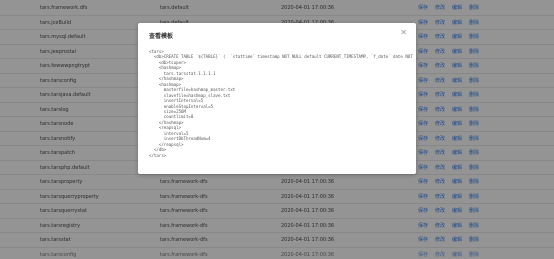 The image size is (554, 259). What do you see at coordinates (161, 36) in the screenshot?
I see `dialog-title: 查看模板` at bounding box center [161, 36].